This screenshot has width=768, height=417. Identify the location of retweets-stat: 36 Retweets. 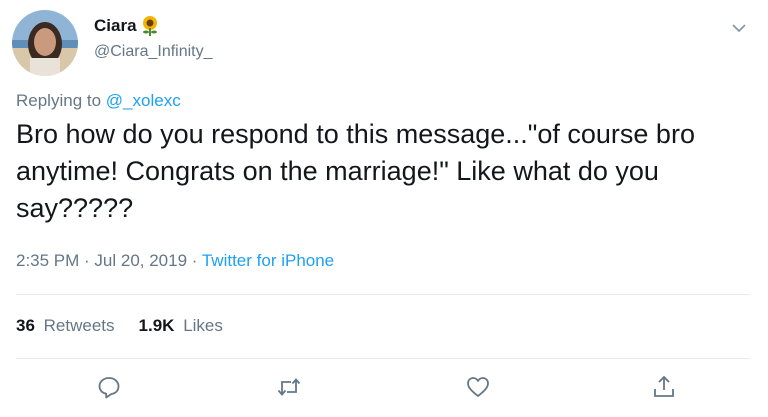
(65, 326).